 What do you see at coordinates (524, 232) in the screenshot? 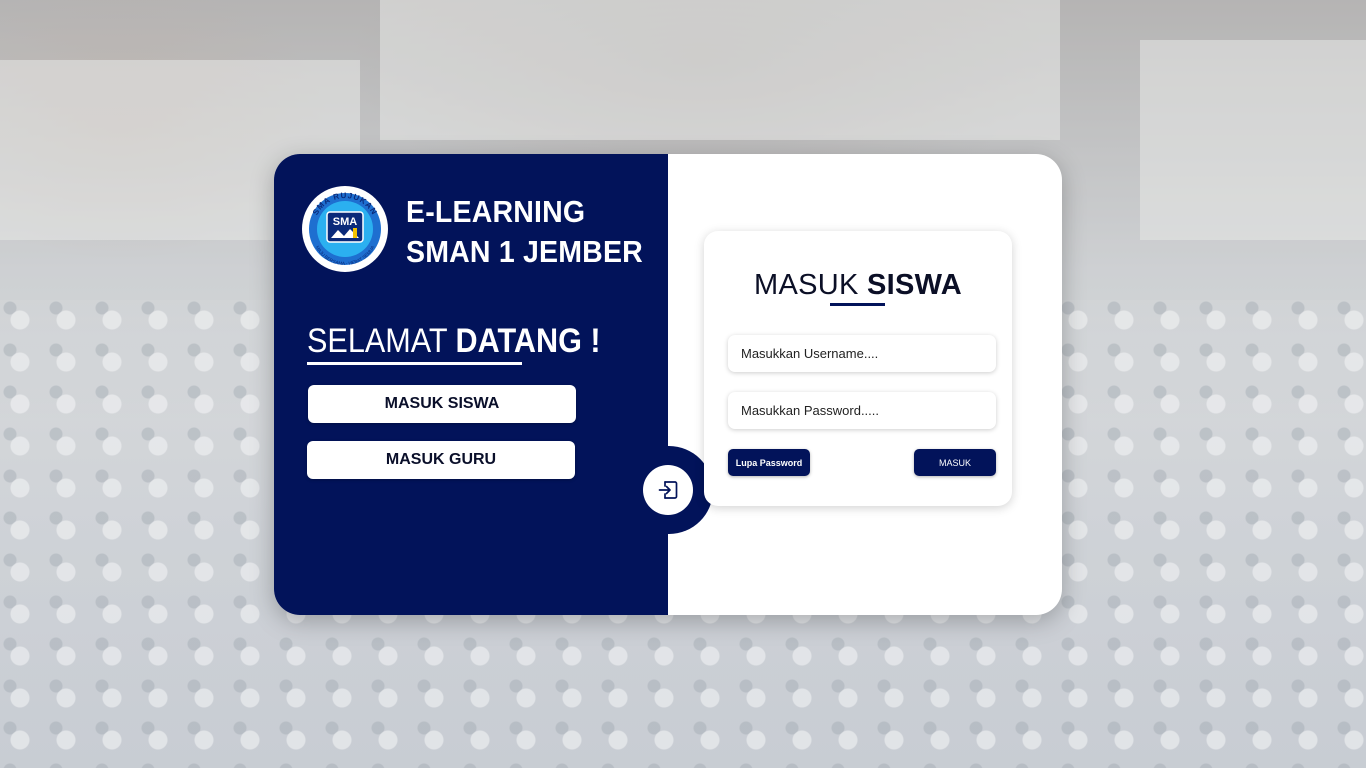
I see `app-title: E-LEARNING SMAN 1 JEMBER` at bounding box center [524, 232].